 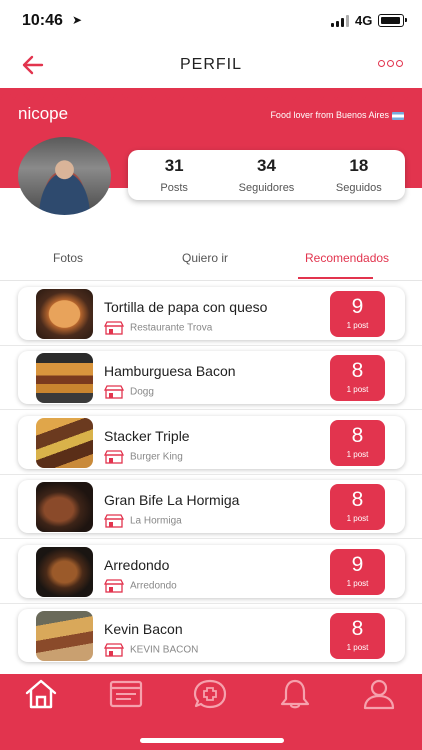 What do you see at coordinates (211, 571) in the screenshot?
I see `list-item: Arredondo Arredondo 9 1 post` at bounding box center [211, 571].